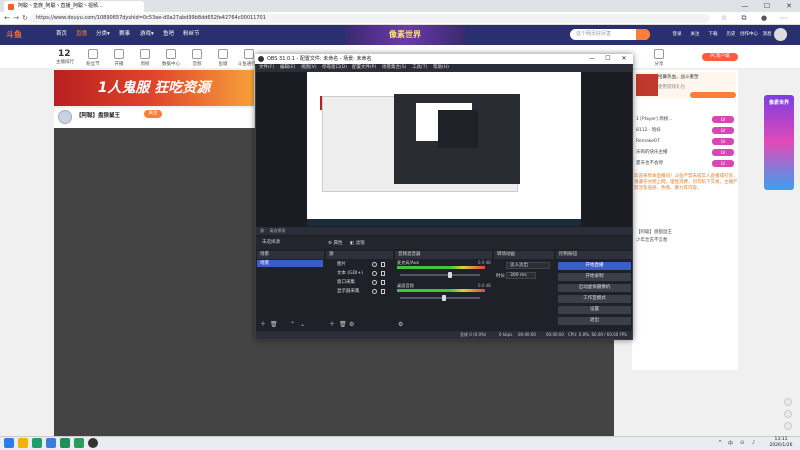 The height and width of the screenshot is (450, 800). Describe the element at coordinates (713, 95) in the screenshot. I see `promo-button` at that location.